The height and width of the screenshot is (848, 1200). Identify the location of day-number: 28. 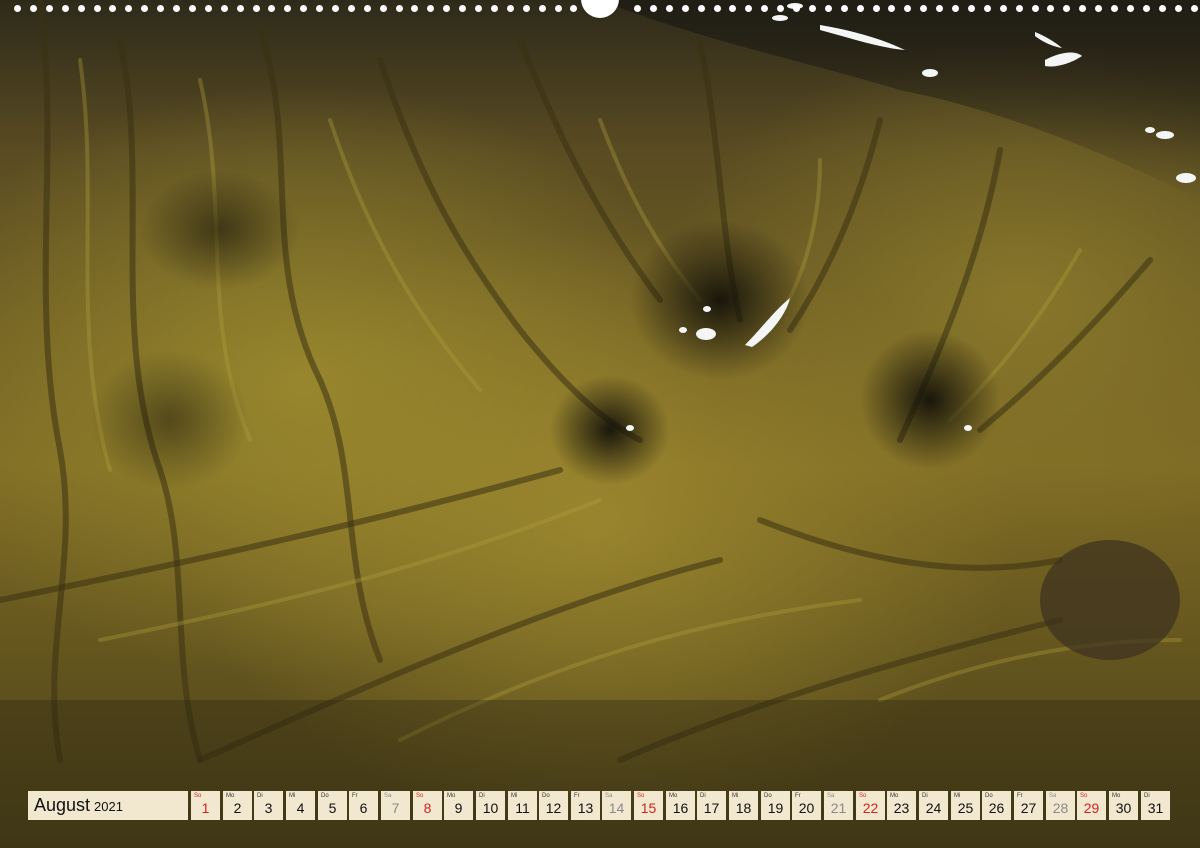
(1060, 808).